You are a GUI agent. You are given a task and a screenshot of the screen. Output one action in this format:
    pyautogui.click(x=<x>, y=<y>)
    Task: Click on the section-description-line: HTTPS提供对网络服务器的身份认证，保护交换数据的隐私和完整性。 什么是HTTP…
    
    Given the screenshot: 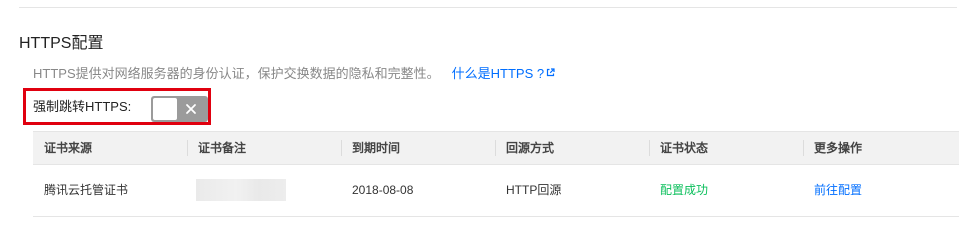 What is the action you would take?
    pyautogui.click(x=294, y=73)
    